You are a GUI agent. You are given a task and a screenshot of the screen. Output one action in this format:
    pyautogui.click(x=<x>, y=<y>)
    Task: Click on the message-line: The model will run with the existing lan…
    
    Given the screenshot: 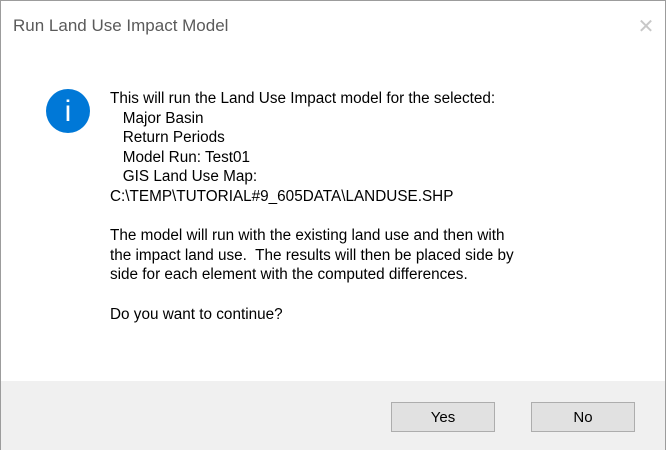 What is the action you would take?
    pyautogui.click(x=307, y=236)
    